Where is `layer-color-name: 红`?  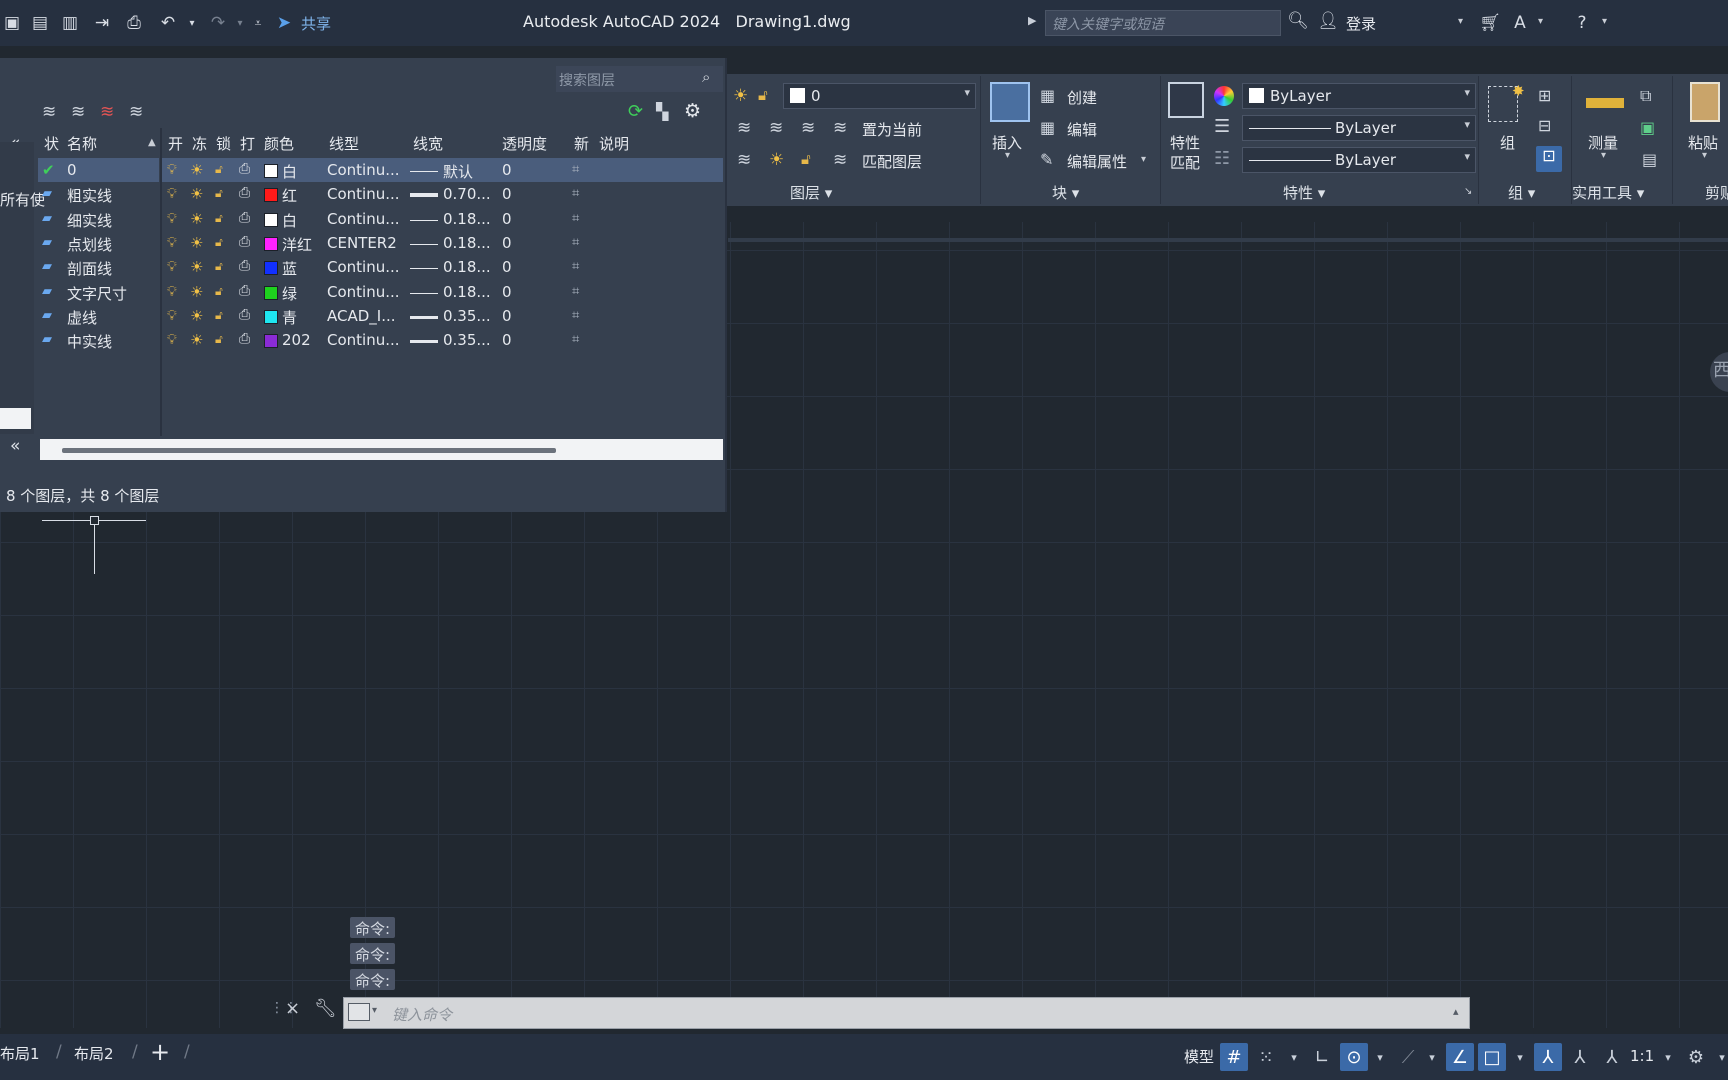
layer-color-name: 红 is located at coordinates (289, 195).